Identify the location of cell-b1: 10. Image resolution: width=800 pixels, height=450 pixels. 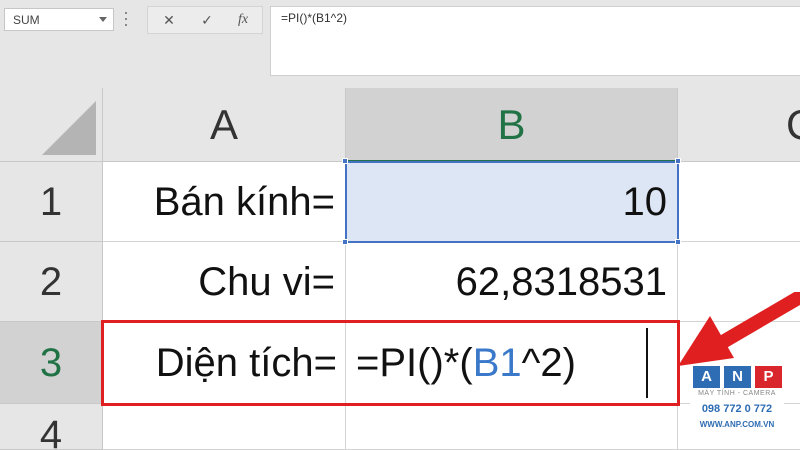
(512, 202).